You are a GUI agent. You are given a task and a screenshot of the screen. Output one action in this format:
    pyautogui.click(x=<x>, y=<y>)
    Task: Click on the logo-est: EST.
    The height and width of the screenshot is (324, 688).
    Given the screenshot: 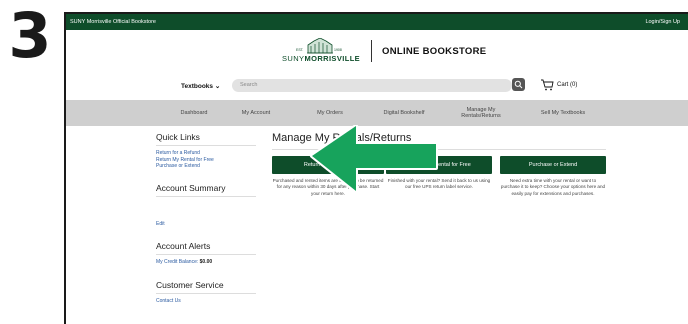 What is the action you would take?
    pyautogui.click(x=300, y=50)
    